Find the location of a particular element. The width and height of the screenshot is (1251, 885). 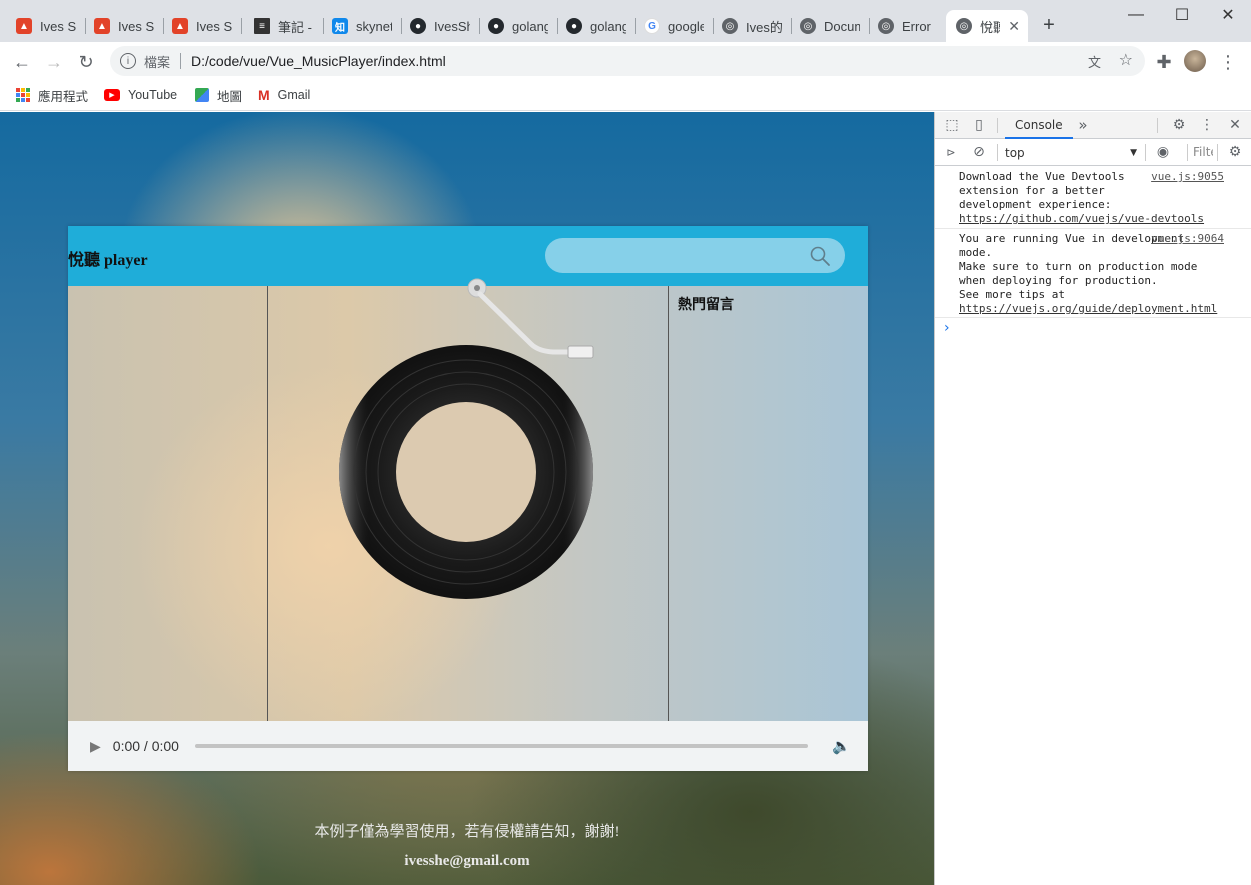

chevron-down-icon: ▼ is located at coordinates (1133, 152).